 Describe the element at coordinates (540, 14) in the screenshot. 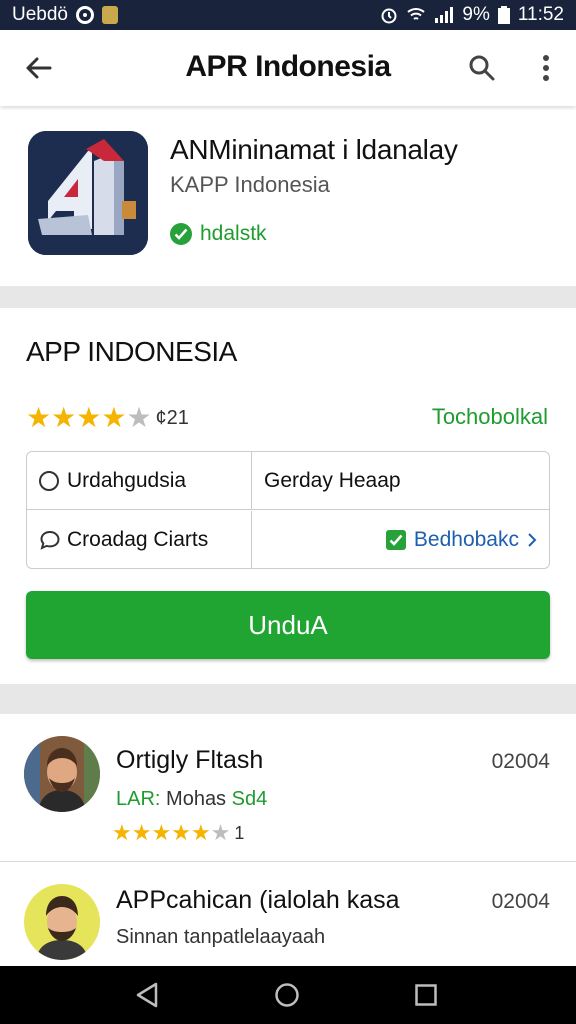

I see `clock: 11:52` at that location.